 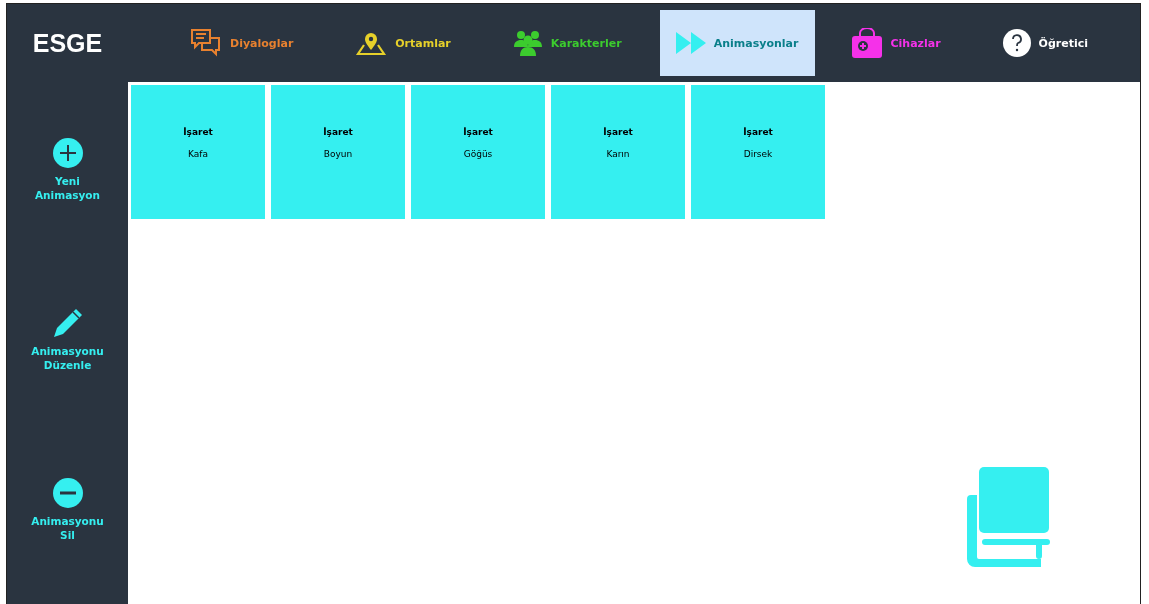 I want to click on animation-card: İşaret Kafa, so click(x=198, y=152).